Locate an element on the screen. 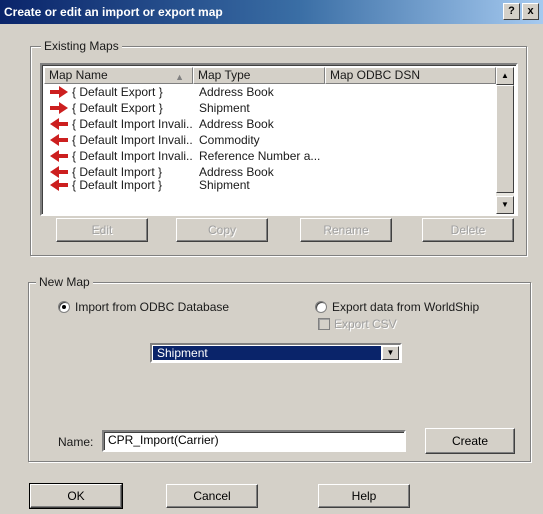 The width and height of the screenshot is (543, 514). close-titlebar-button: x is located at coordinates (530, 11).